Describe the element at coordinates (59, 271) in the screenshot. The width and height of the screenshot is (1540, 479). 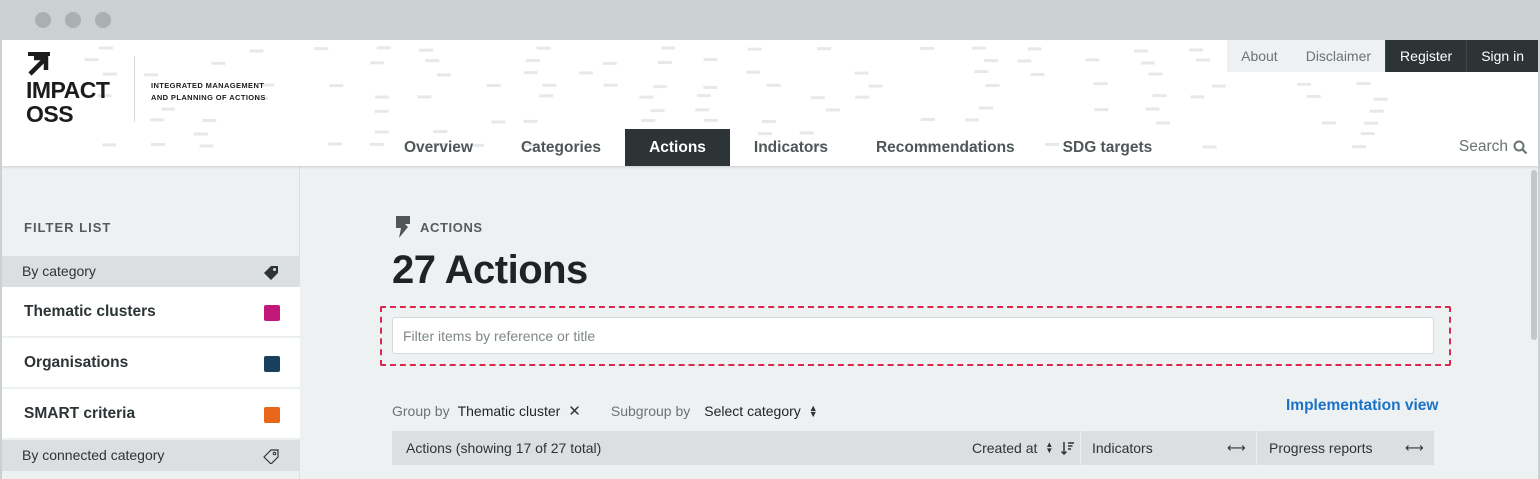
I see `by-category-label: By category` at that location.